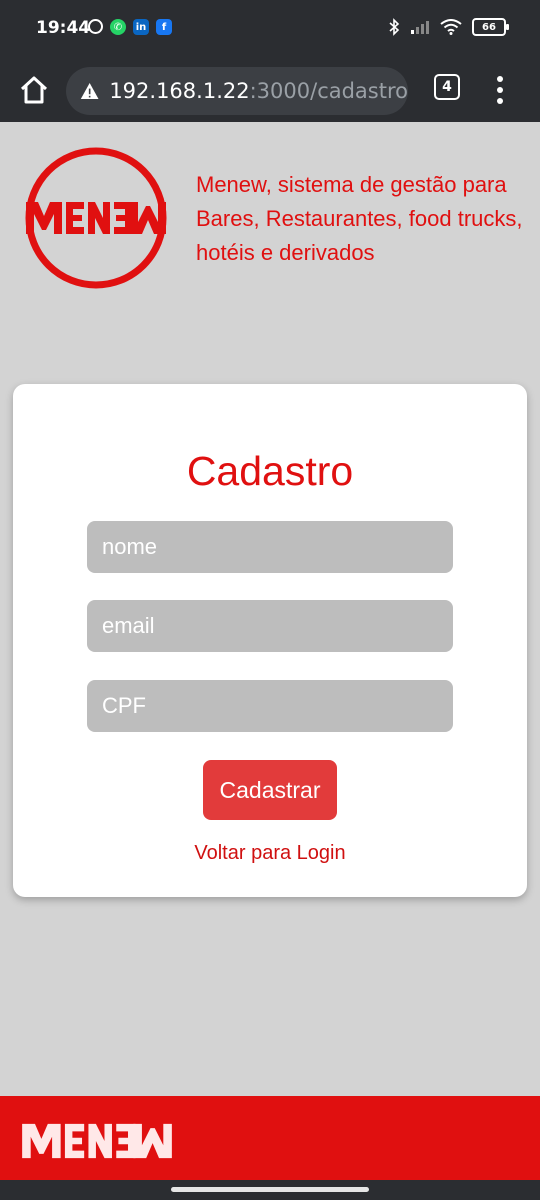 This screenshot has width=540, height=1200. I want to click on browser-toolbar: 192.168.1.22:3000/cadastro 4, so click(270, 91).